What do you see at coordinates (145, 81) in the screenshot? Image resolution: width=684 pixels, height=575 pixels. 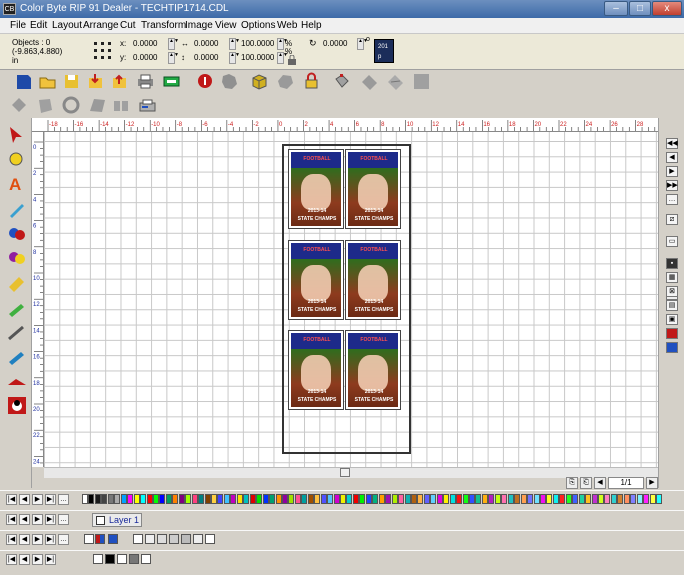 I see `print-icon` at bounding box center [145, 81].